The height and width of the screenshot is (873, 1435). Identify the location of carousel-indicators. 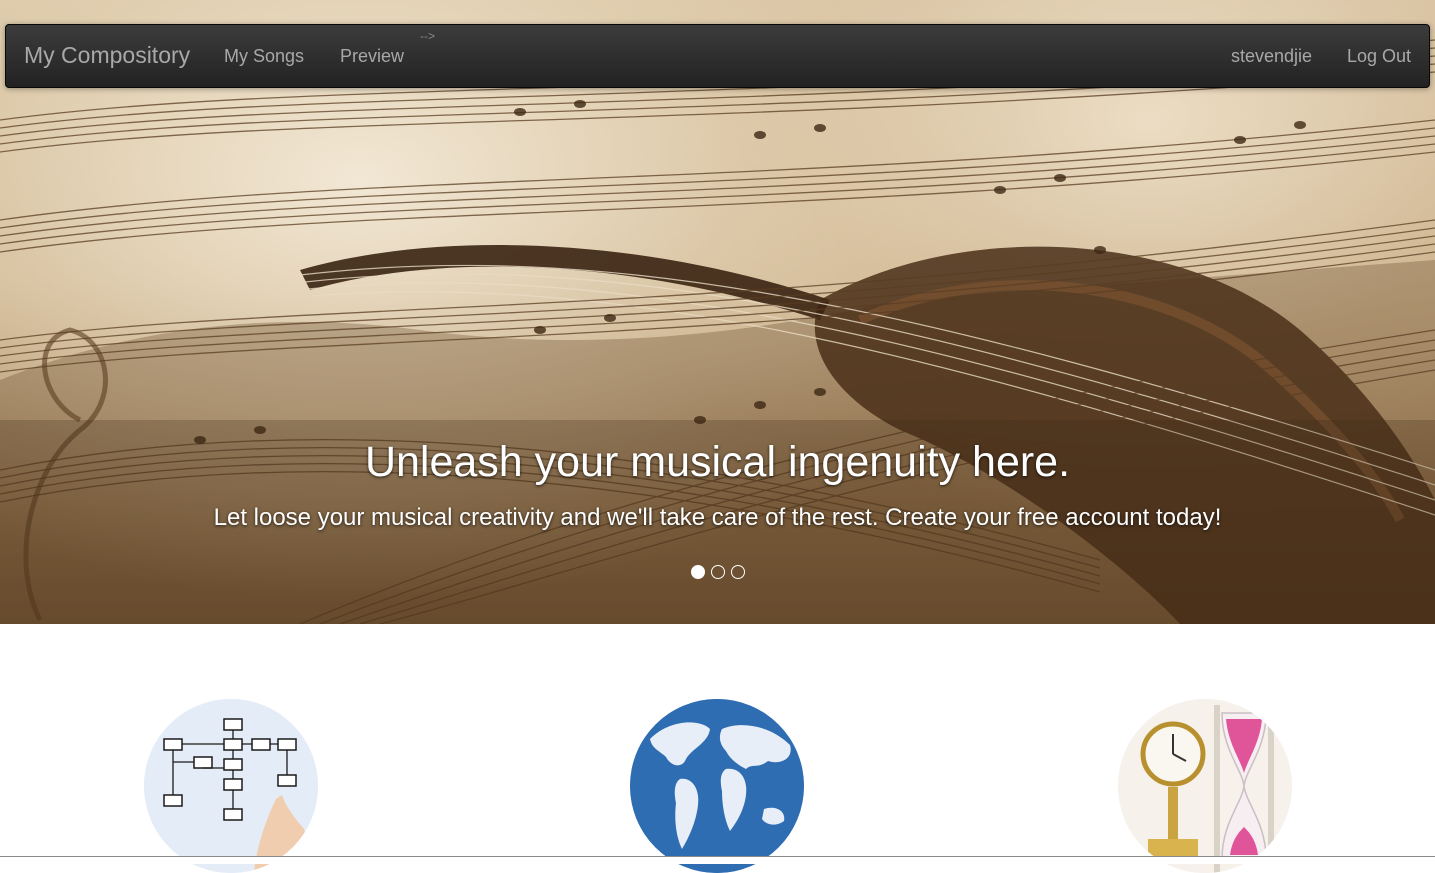
(717, 572).